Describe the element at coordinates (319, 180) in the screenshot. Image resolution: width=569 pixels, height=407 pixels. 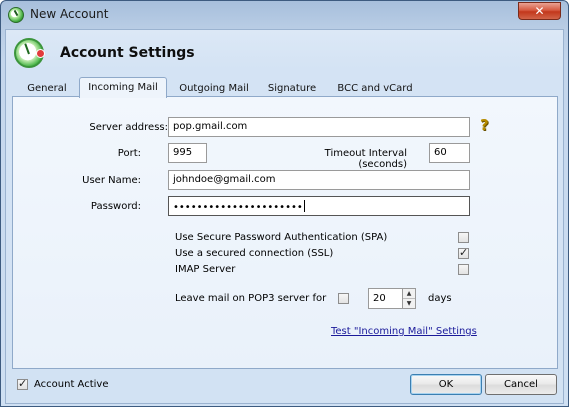
I see `username-field: johndoe@gmail.com` at that location.